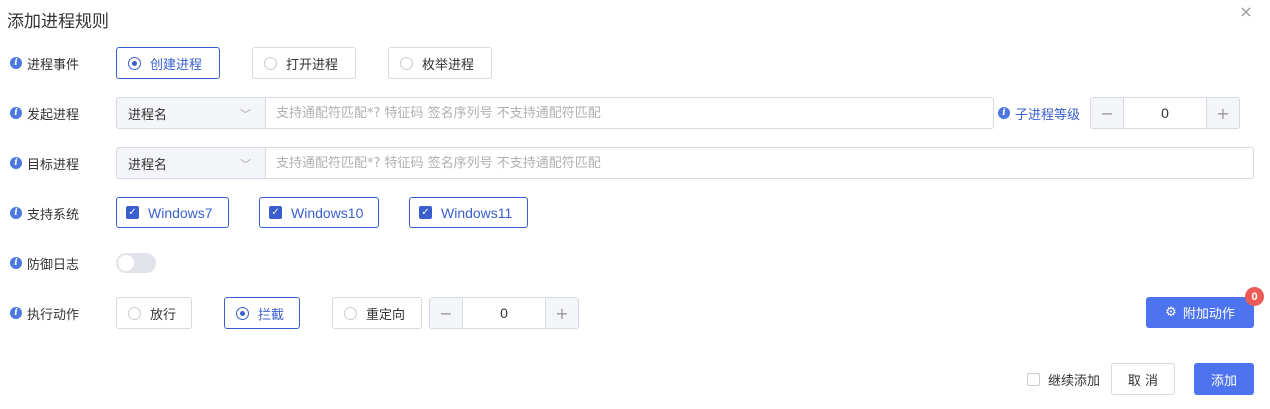 The image size is (1270, 409). I want to click on radio-enum-process: 枚举进程, so click(440, 63).